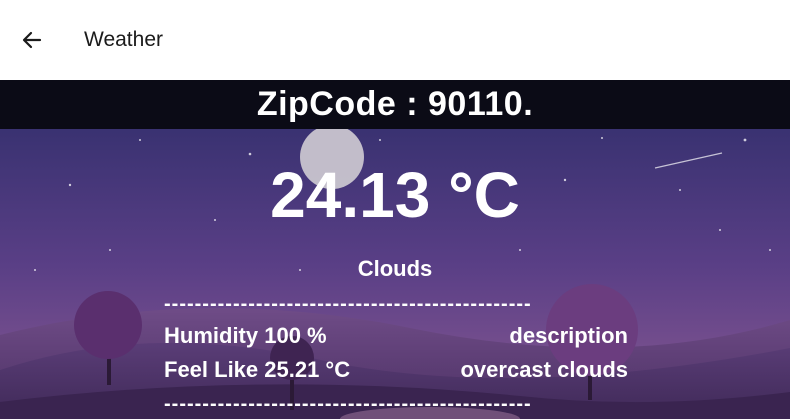 This screenshot has height=419, width=790. I want to click on details-row-2: Feel Like 25.21 °C overcast clouds, so click(396, 370).